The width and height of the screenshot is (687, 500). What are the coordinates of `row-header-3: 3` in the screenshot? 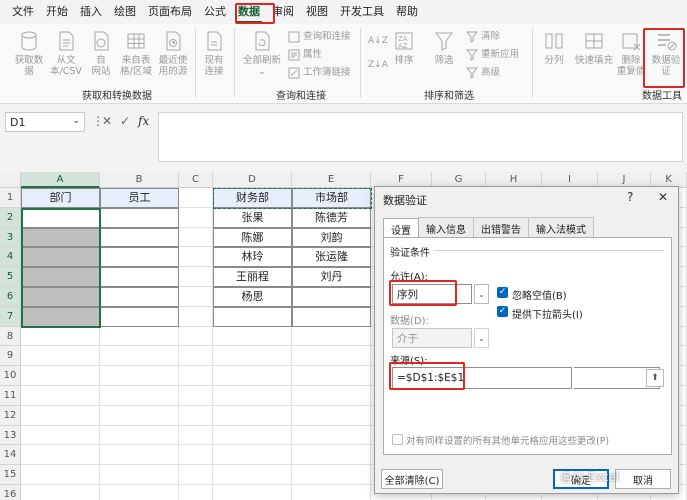 It's located at (10, 237).